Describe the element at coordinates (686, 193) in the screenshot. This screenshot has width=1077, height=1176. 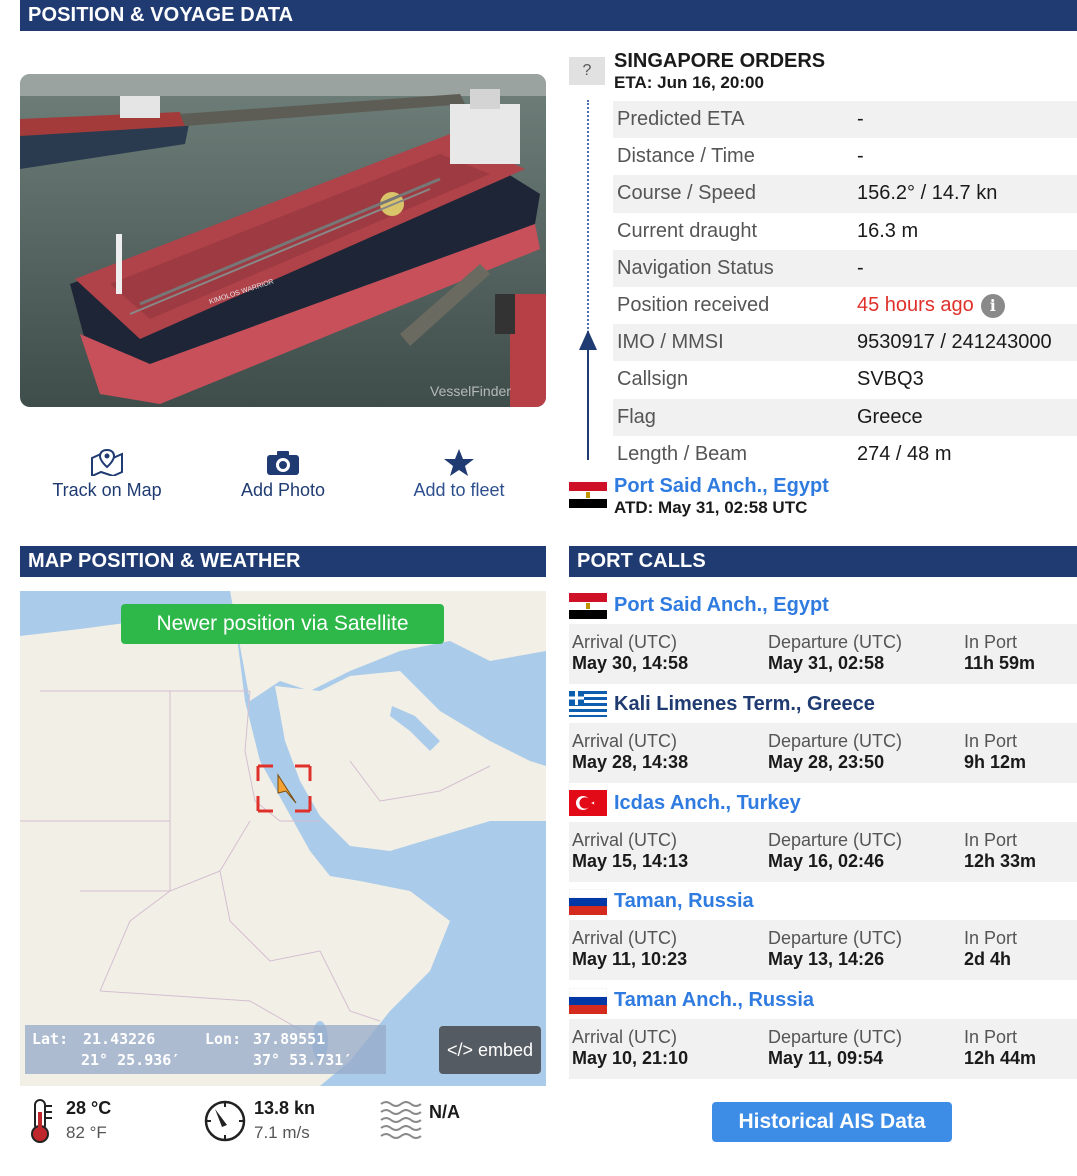
I see `info-label: Course / Speed` at that location.